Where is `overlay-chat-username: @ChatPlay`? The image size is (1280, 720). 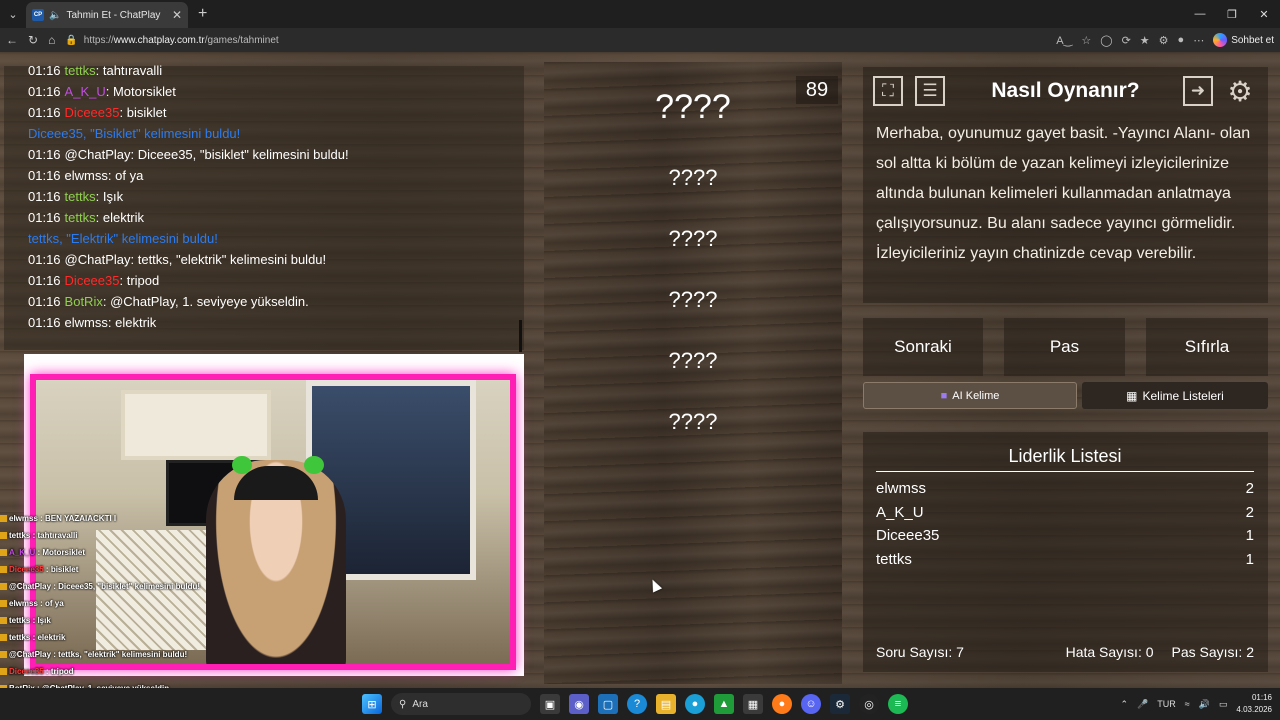
overlay-chat-username: @ChatPlay is located at coordinates (30, 654).